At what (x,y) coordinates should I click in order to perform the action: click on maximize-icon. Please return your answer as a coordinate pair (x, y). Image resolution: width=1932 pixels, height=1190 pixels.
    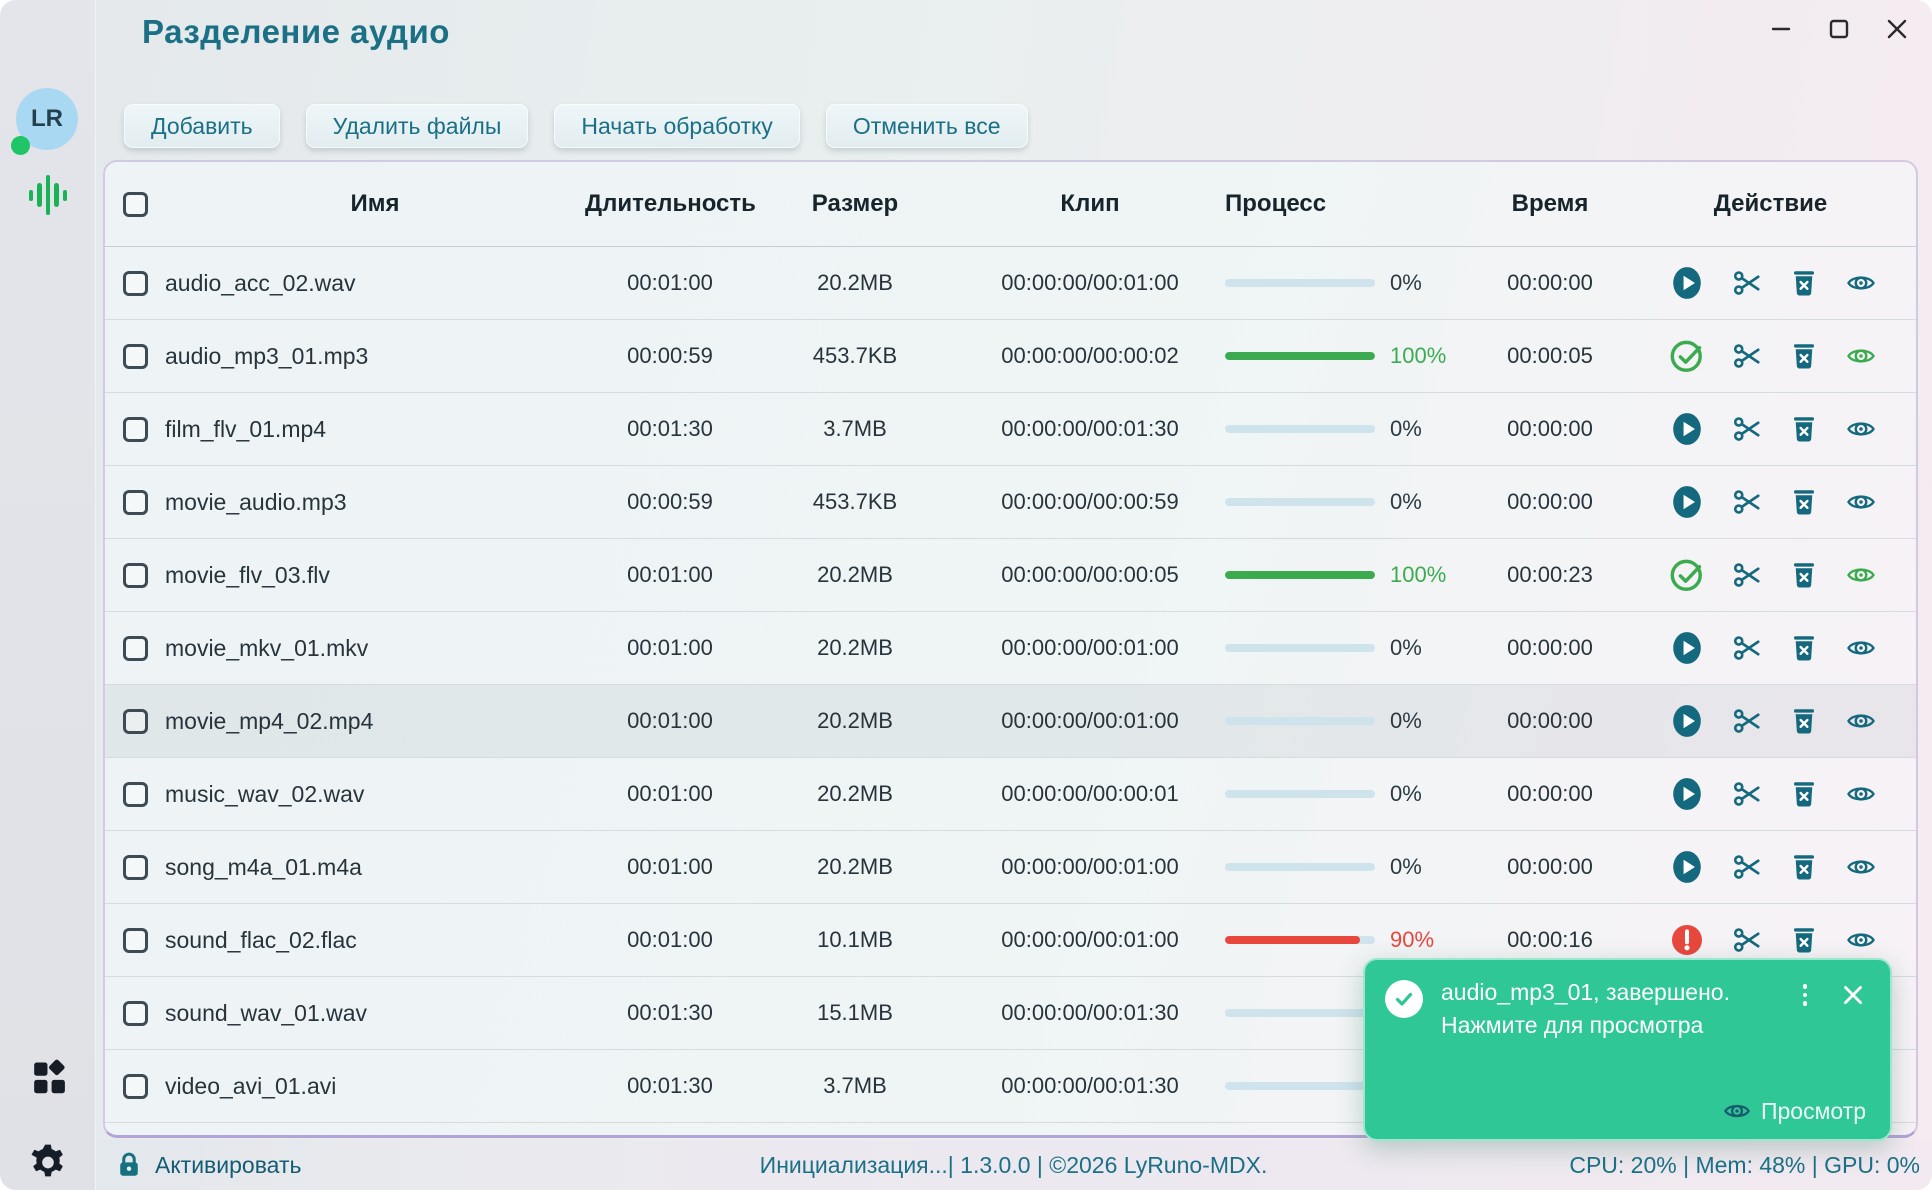
    Looking at the image, I should click on (1839, 29).